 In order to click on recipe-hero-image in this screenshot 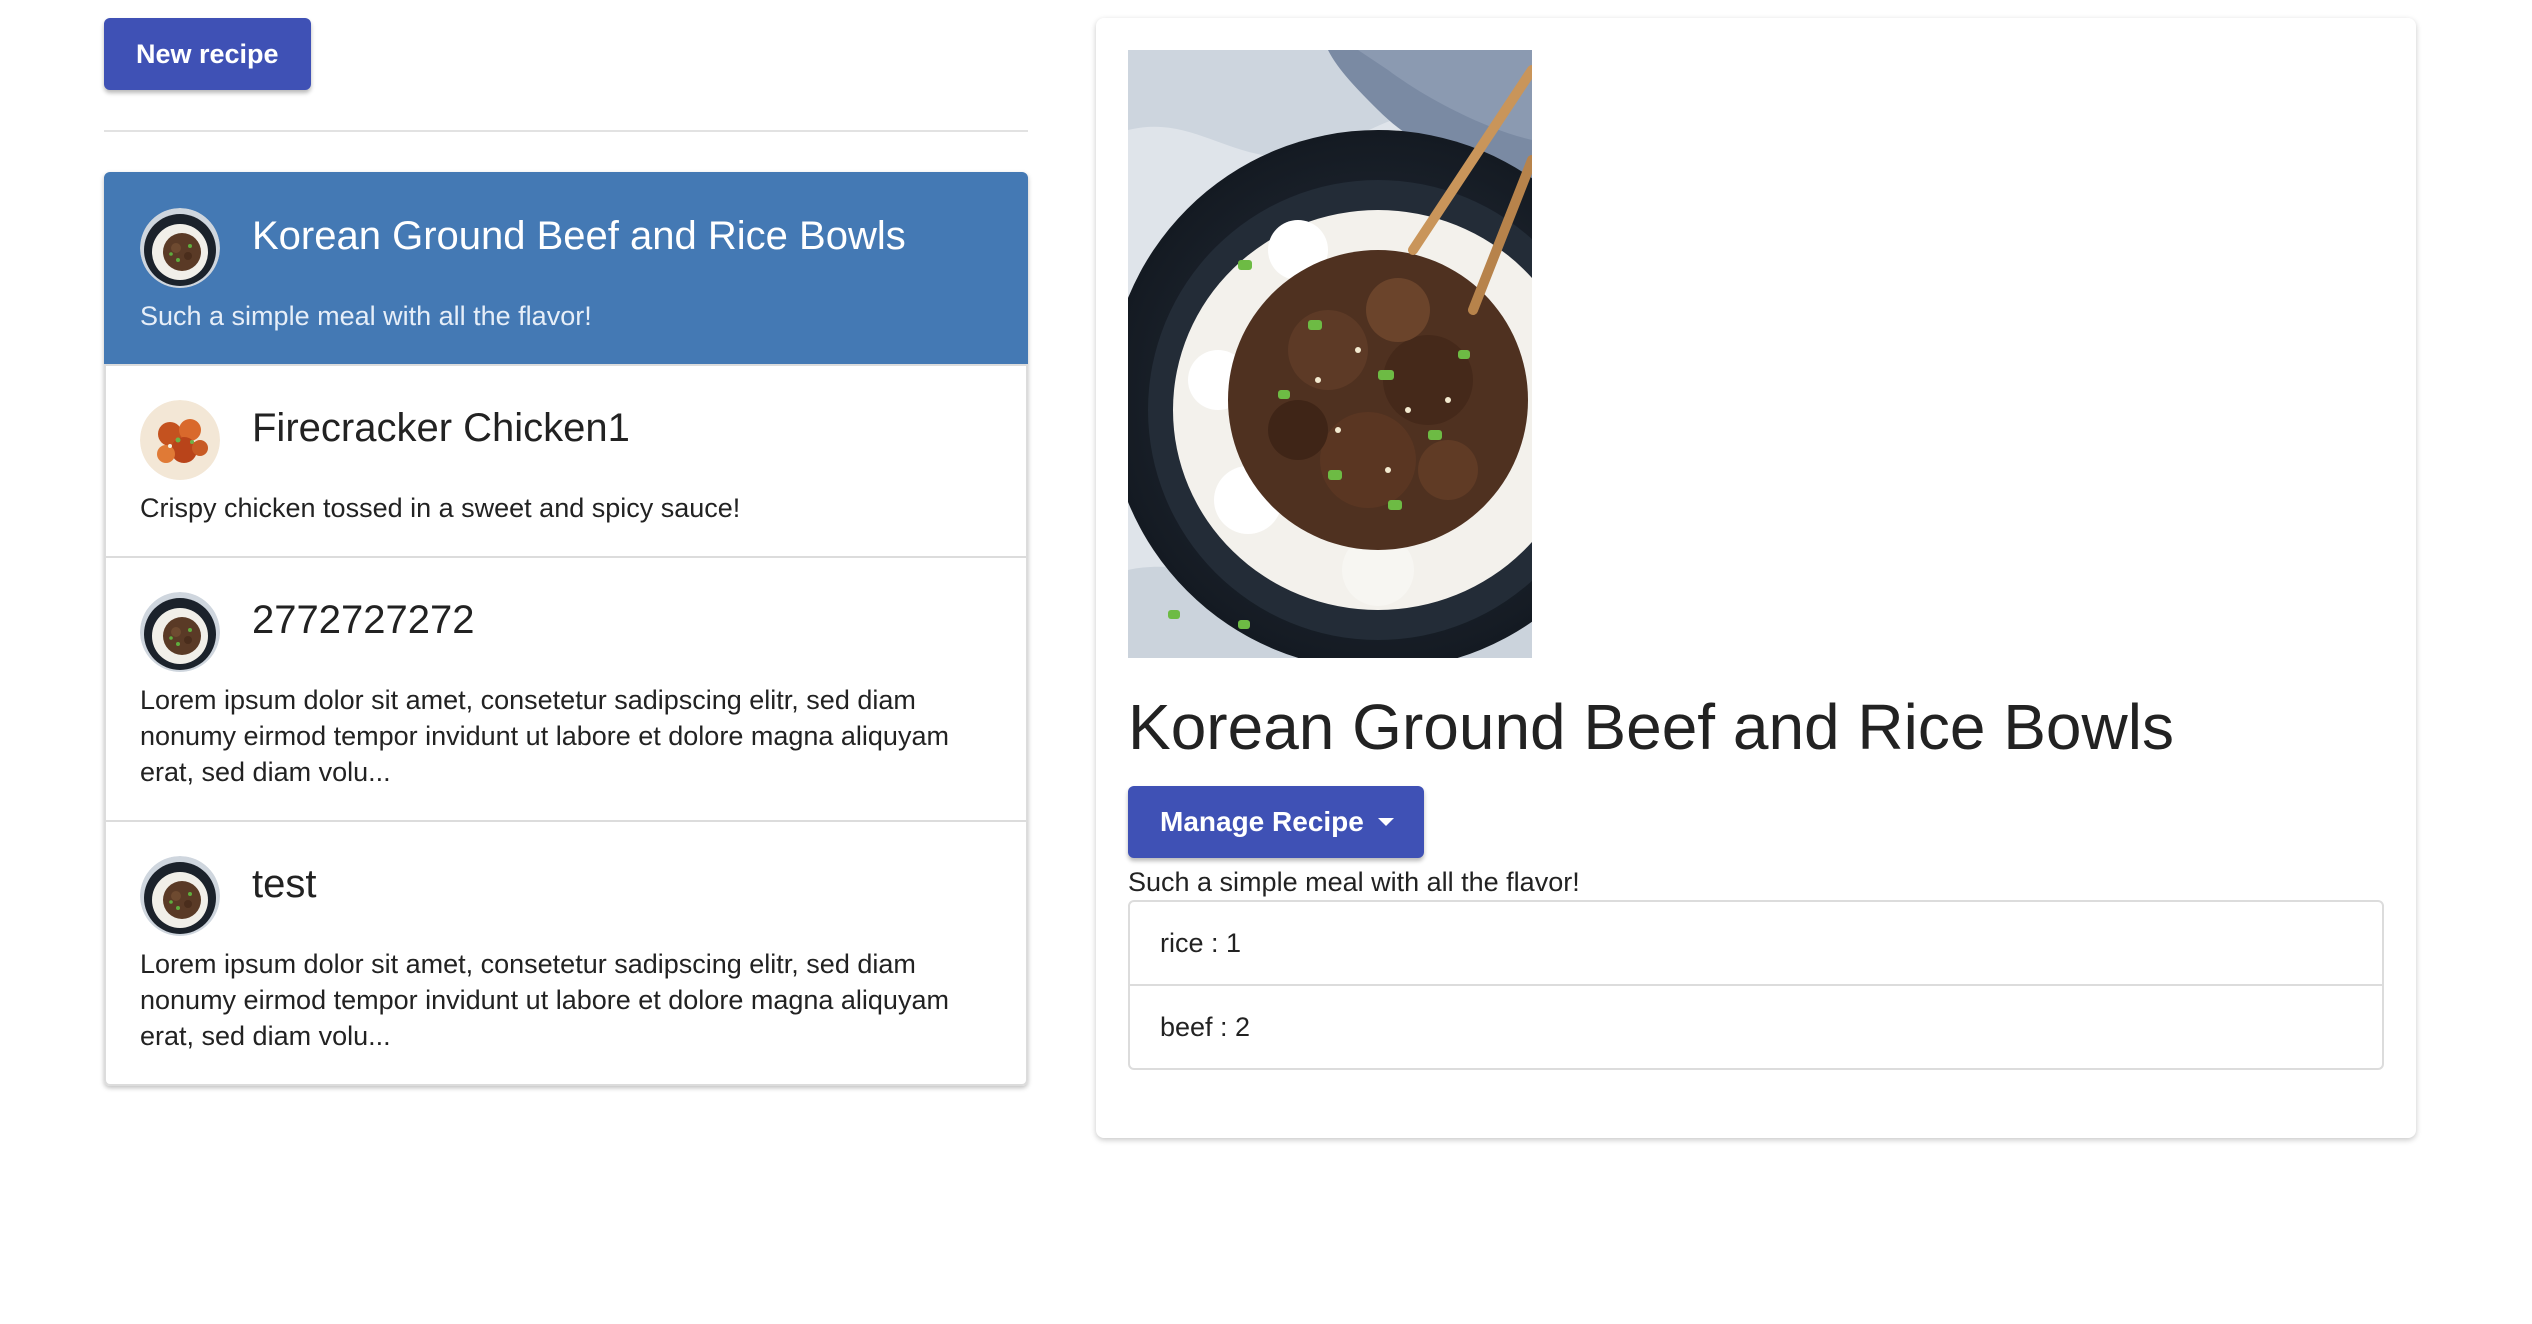, I will do `click(1330, 354)`.